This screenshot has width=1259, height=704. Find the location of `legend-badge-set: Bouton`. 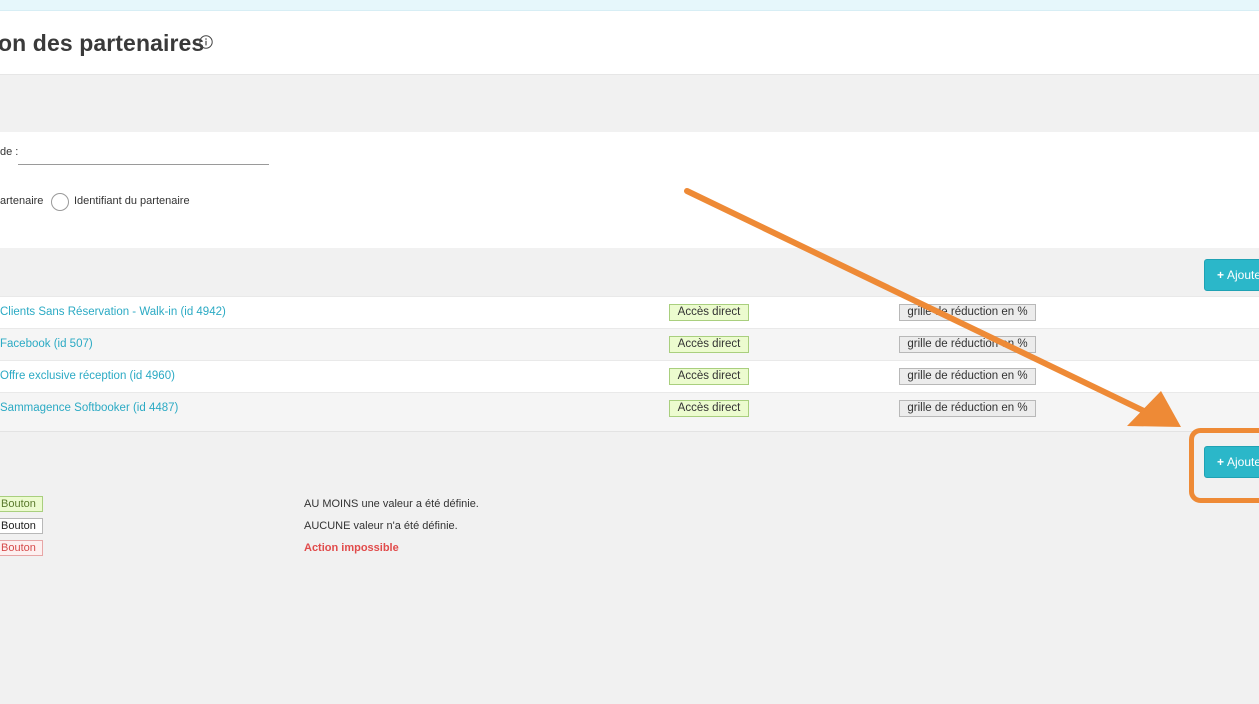

legend-badge-set: Bouton is located at coordinates (21, 504).